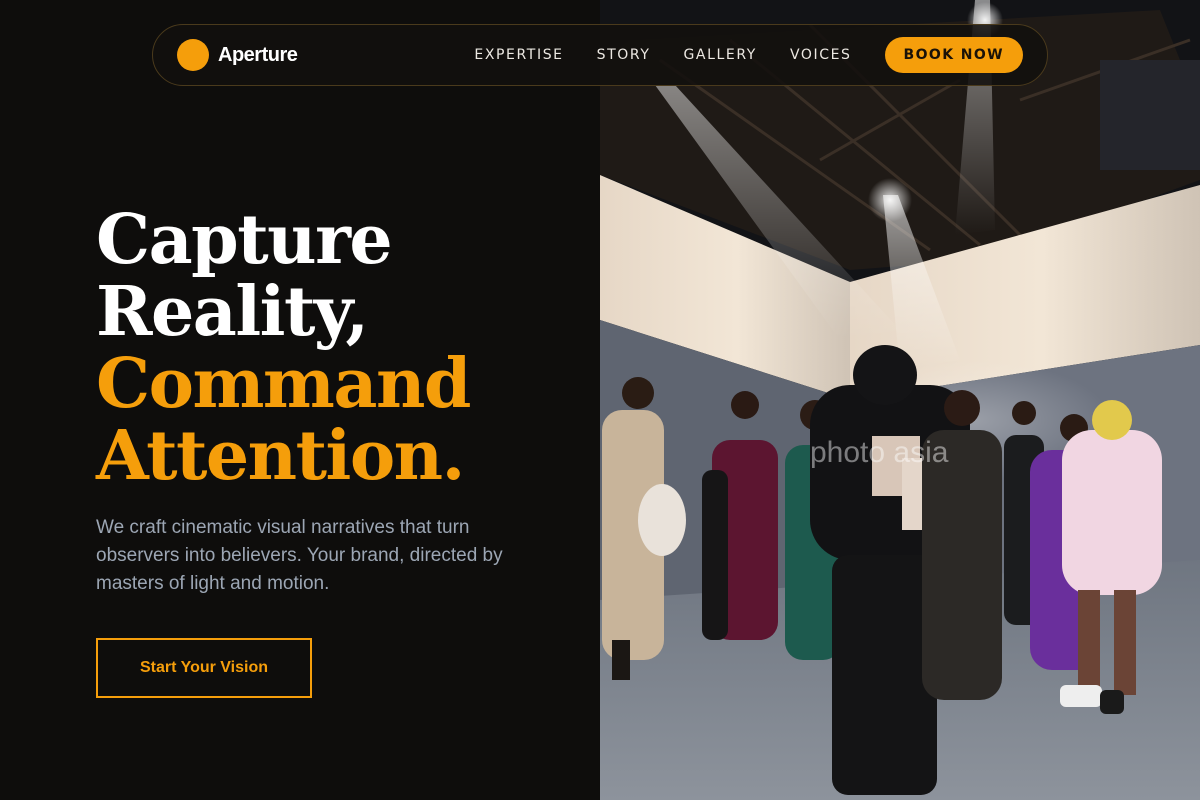 This screenshot has height=800, width=1200. Describe the element at coordinates (518, 55) in the screenshot. I see `nav-link-expertise: EXPERTISE` at that location.